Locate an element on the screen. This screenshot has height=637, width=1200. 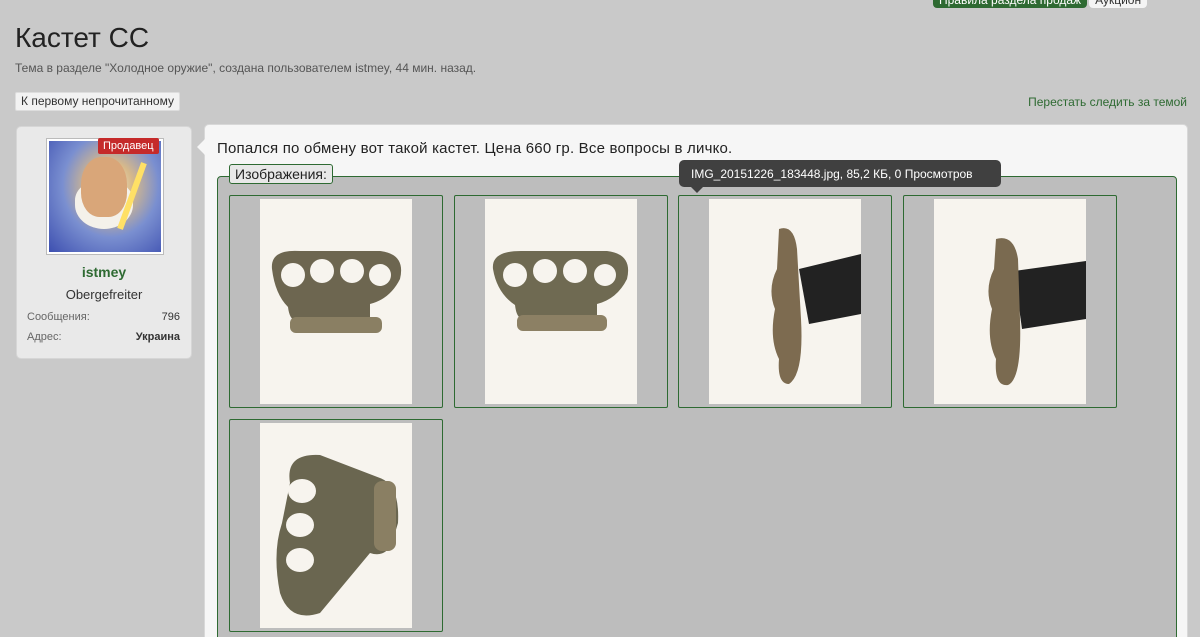
stat-messages: Сообщения: 796 is located at coordinates (103, 317).